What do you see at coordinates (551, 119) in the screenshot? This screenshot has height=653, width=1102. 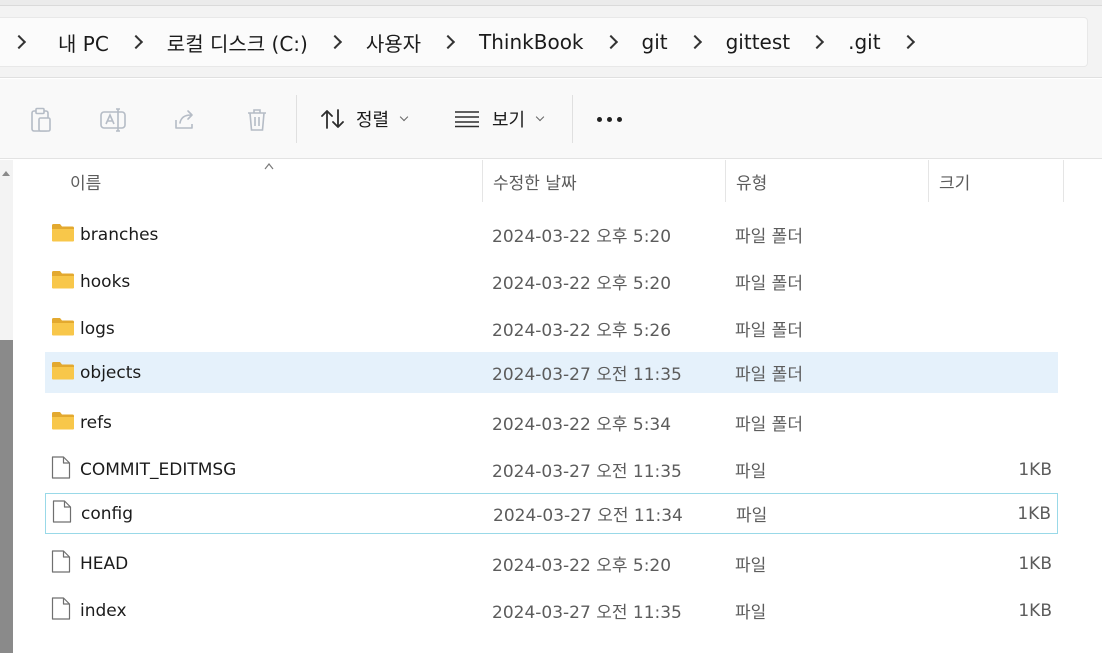 I see `command-bar: 정렬 보기` at bounding box center [551, 119].